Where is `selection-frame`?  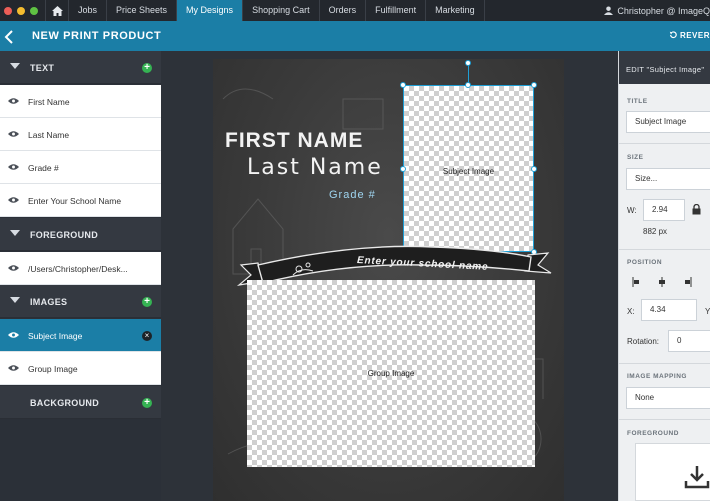 selection-frame is located at coordinates (468, 168).